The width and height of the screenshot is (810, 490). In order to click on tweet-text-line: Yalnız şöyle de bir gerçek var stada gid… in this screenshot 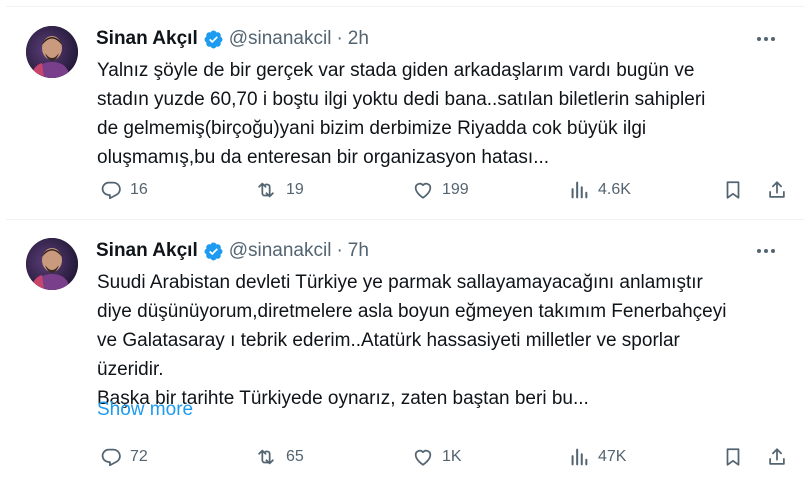, I will do `click(396, 70)`.